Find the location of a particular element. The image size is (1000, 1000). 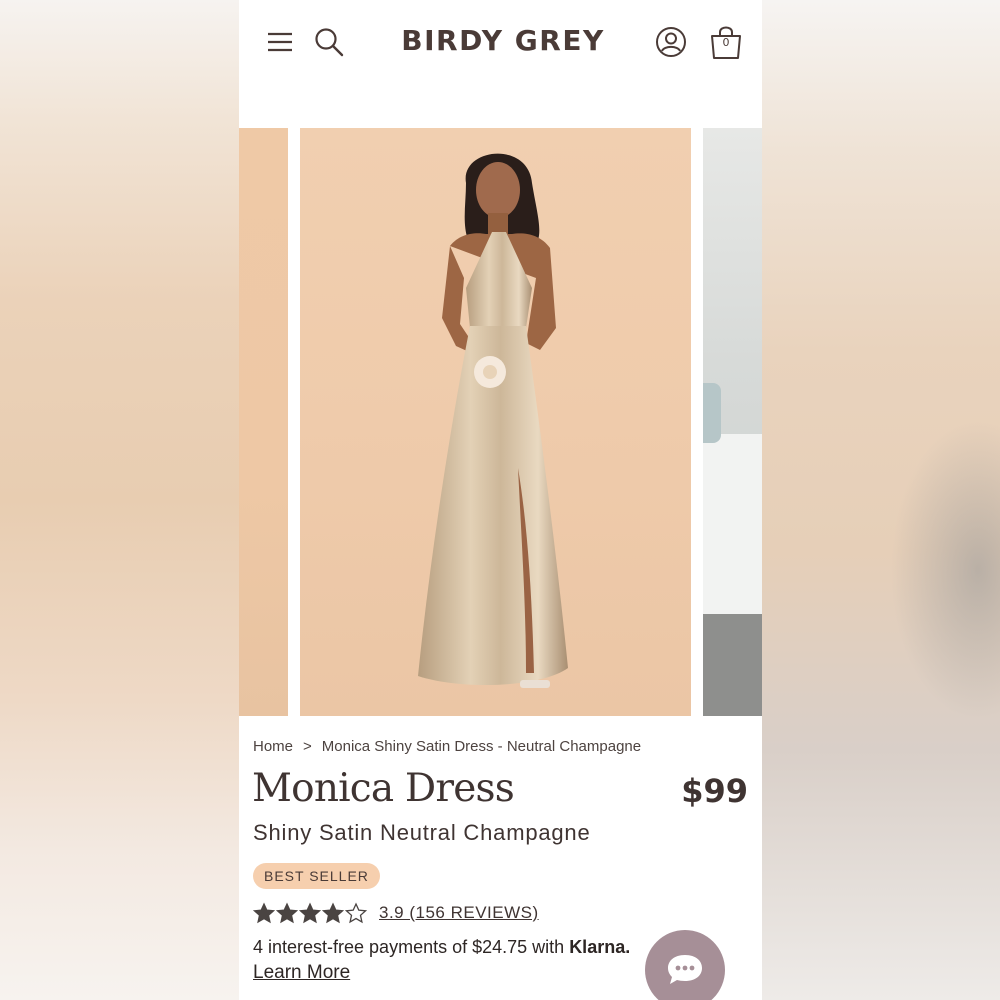

klarna-logo-text: Klarna. is located at coordinates (600, 947).